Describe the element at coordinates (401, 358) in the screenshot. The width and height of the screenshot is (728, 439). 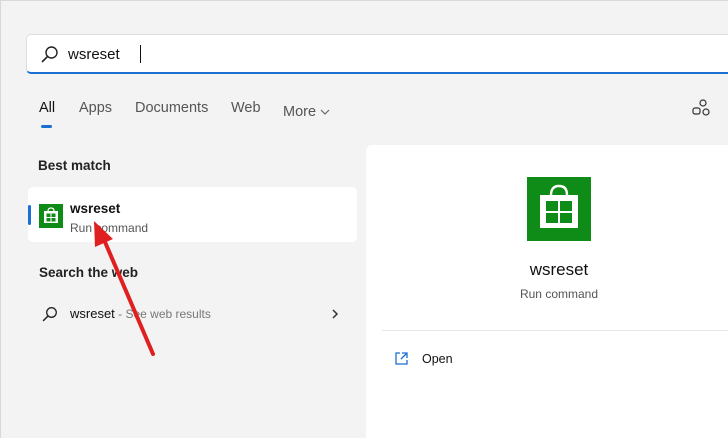
I see `open-external-icon` at that location.